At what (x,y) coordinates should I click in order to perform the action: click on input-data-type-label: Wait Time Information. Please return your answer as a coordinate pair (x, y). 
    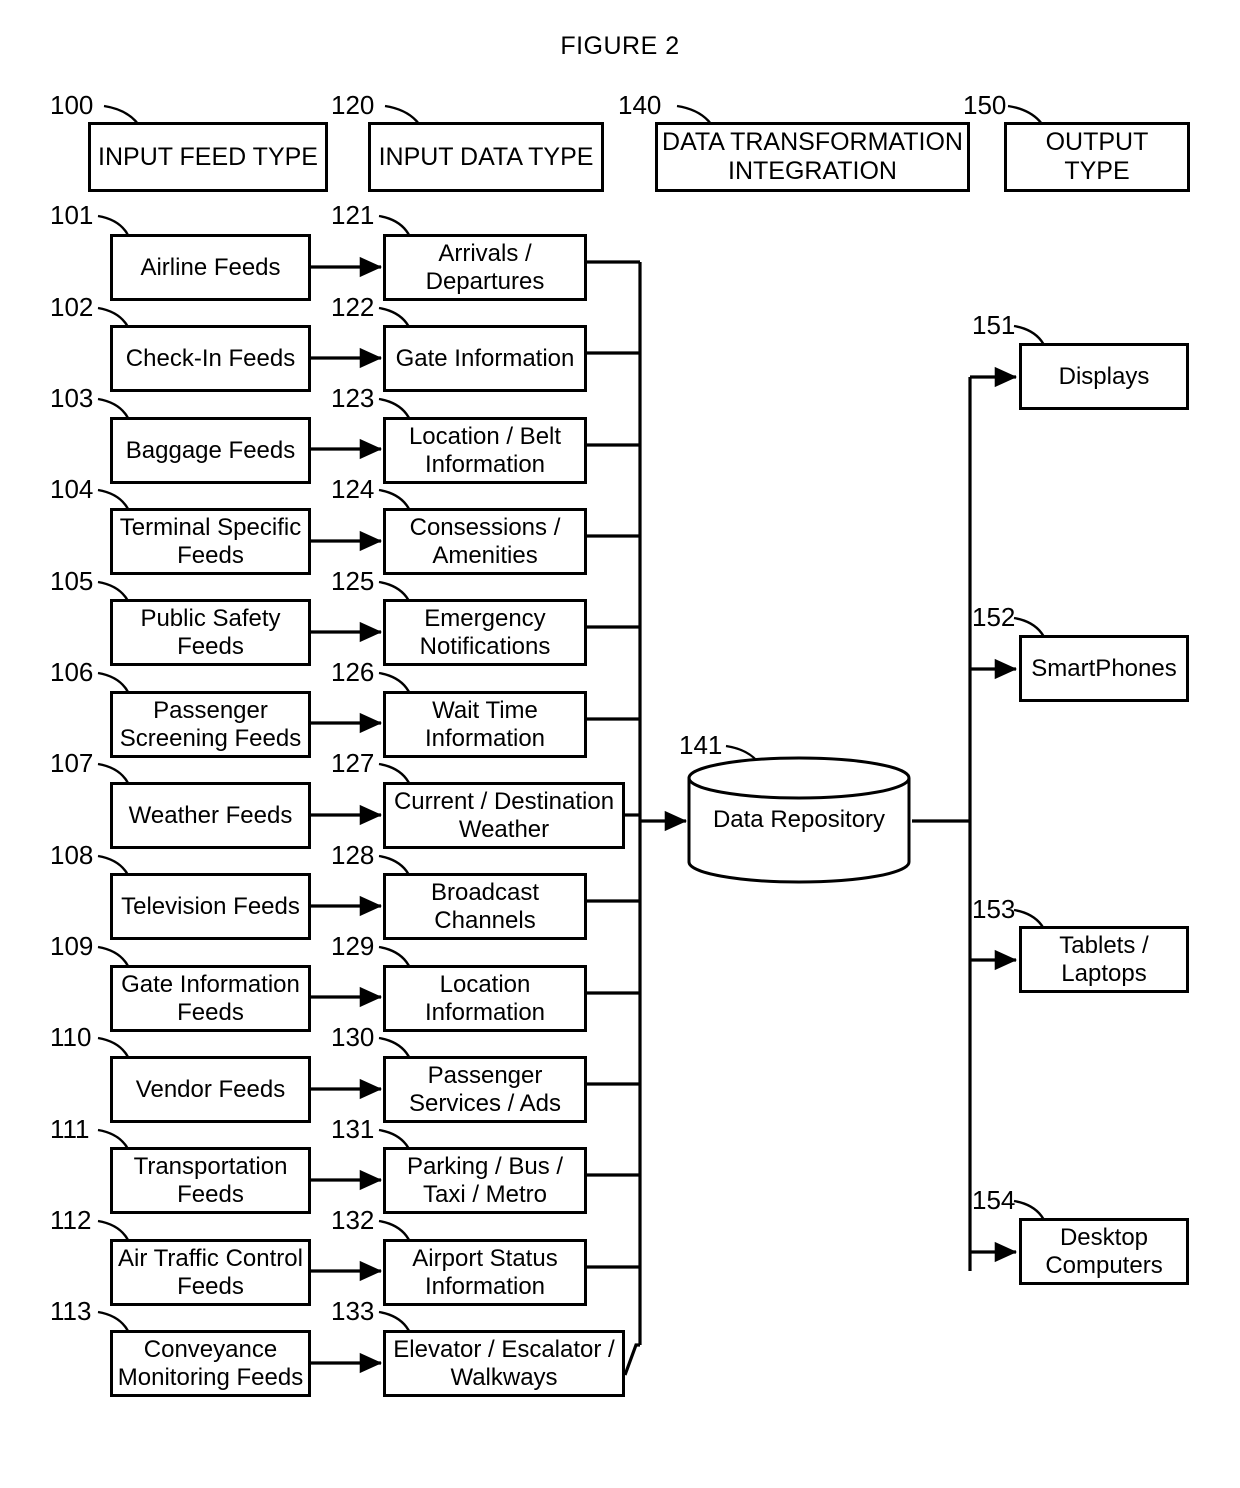
    Looking at the image, I should click on (485, 724).